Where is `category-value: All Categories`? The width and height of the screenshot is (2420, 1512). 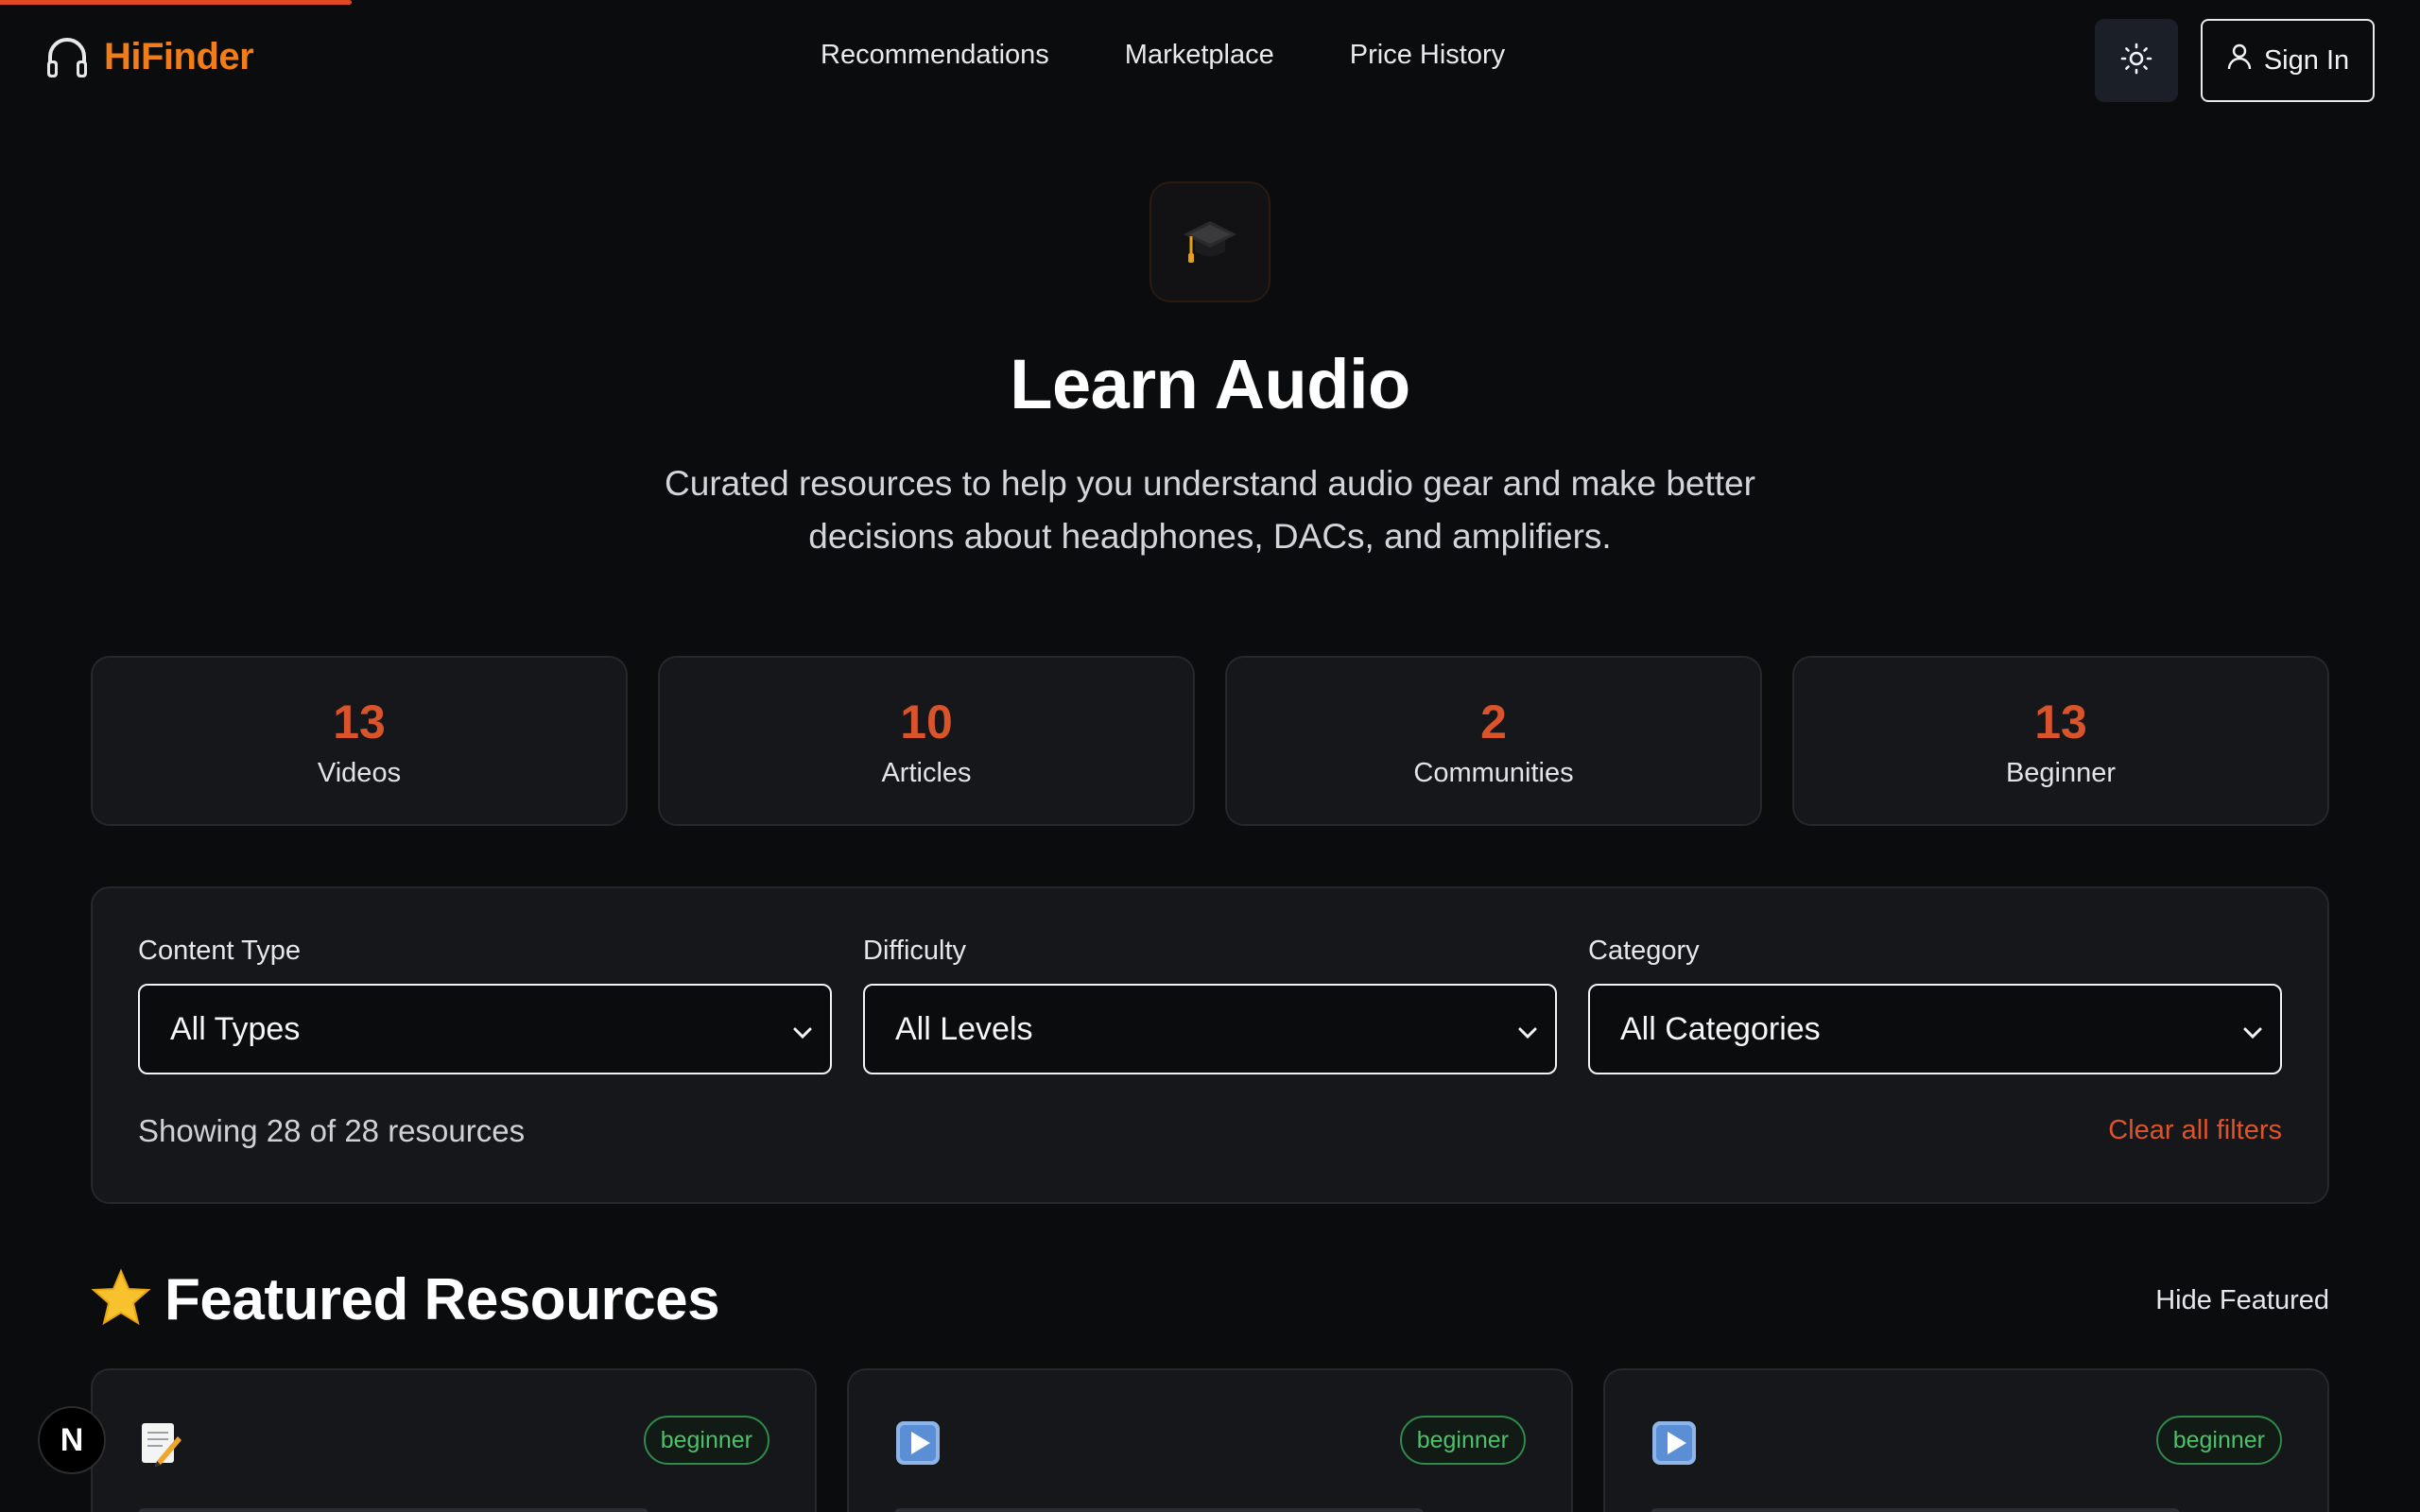 category-value: All Categories is located at coordinates (1720, 1028).